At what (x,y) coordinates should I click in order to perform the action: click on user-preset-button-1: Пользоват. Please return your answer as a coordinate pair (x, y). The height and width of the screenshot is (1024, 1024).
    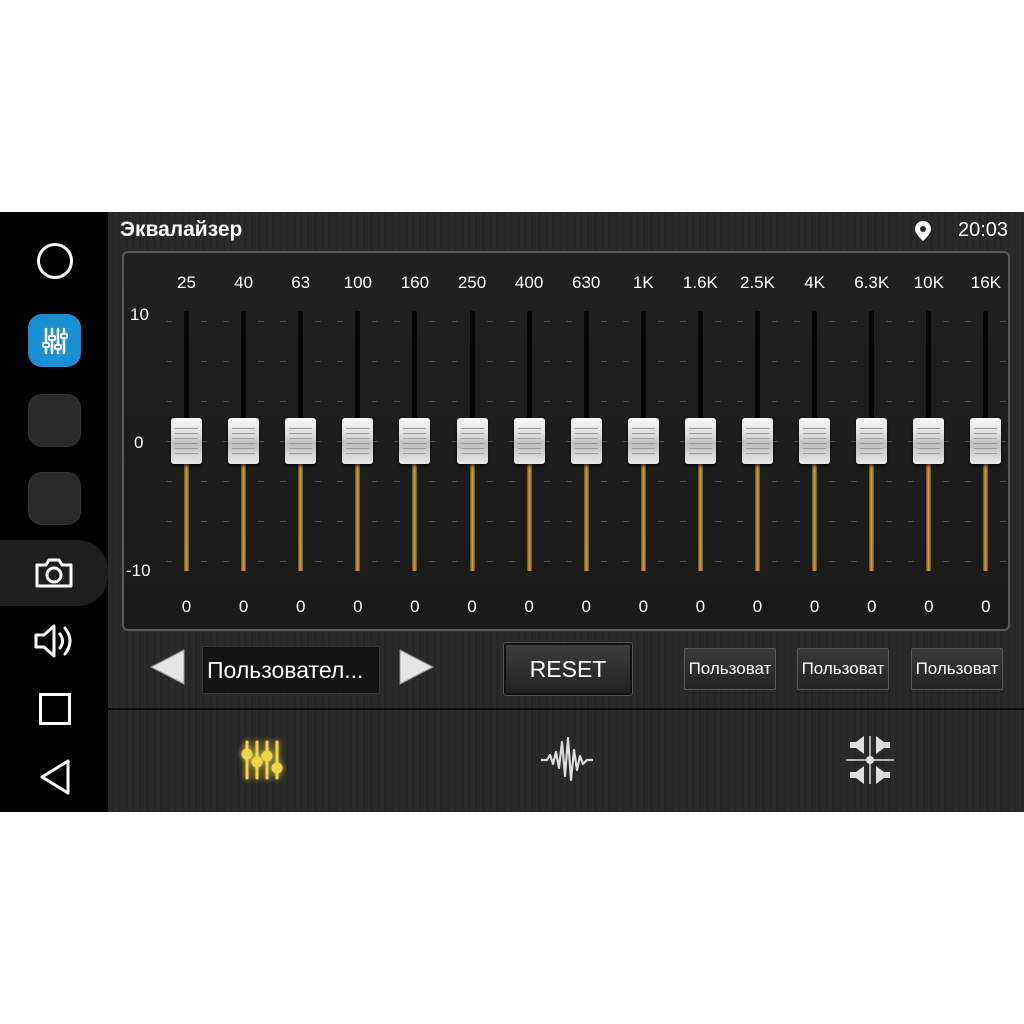
    Looking at the image, I should click on (730, 669).